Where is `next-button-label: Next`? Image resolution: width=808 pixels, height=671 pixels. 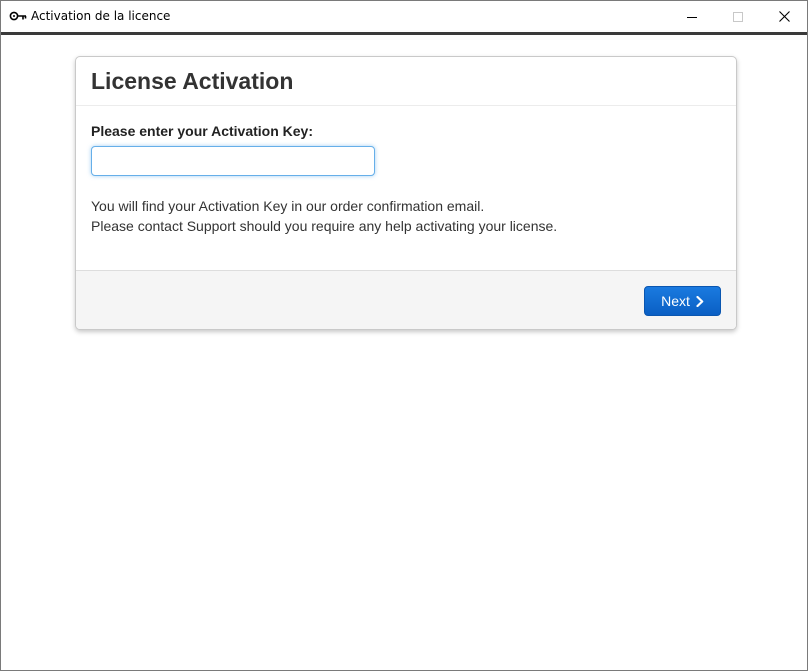
next-button-label: Next is located at coordinates (675, 301).